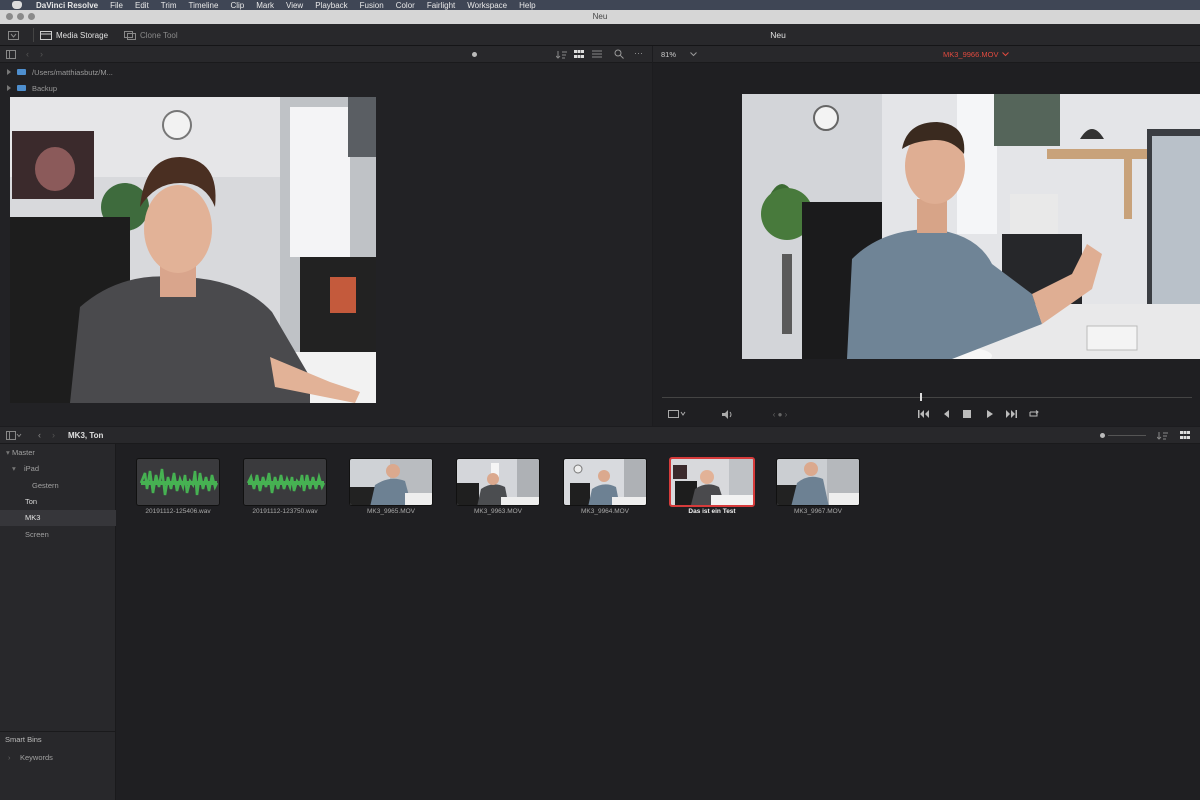 The height and width of the screenshot is (800, 1200). What do you see at coordinates (677, 414) in the screenshot?
I see `viewer-options-icon` at bounding box center [677, 414].